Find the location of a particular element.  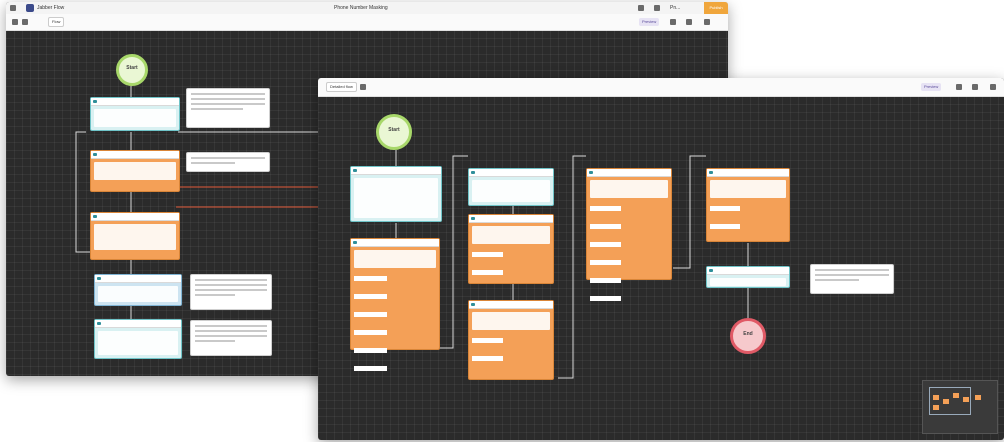

end-node: End is located at coordinates (748, 336).